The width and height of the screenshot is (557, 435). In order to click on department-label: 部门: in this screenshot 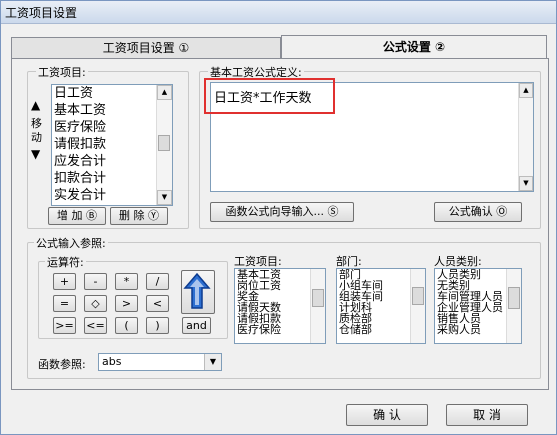, I will do `click(349, 261)`.